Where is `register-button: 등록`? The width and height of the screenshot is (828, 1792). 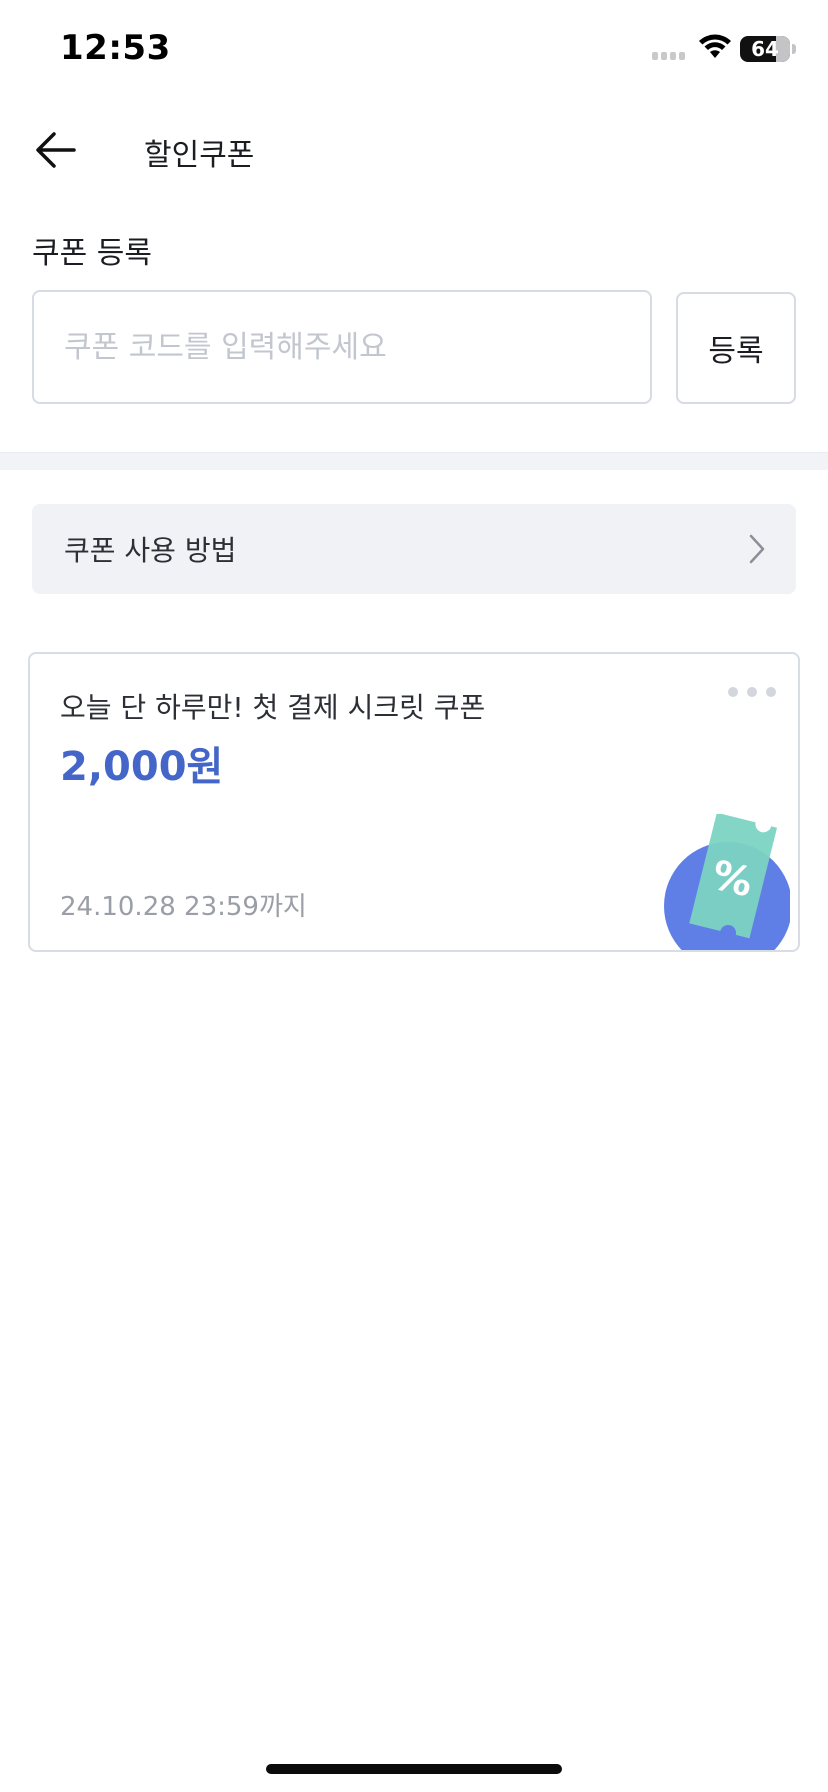 register-button: 등록 is located at coordinates (736, 348).